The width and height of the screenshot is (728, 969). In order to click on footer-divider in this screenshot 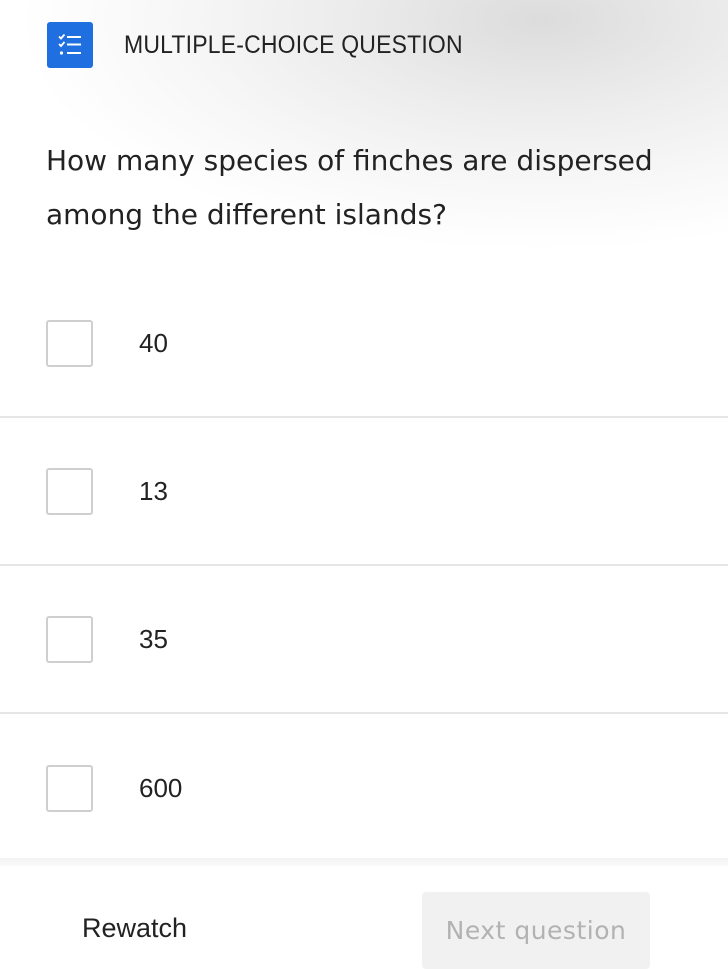, I will do `click(364, 862)`.